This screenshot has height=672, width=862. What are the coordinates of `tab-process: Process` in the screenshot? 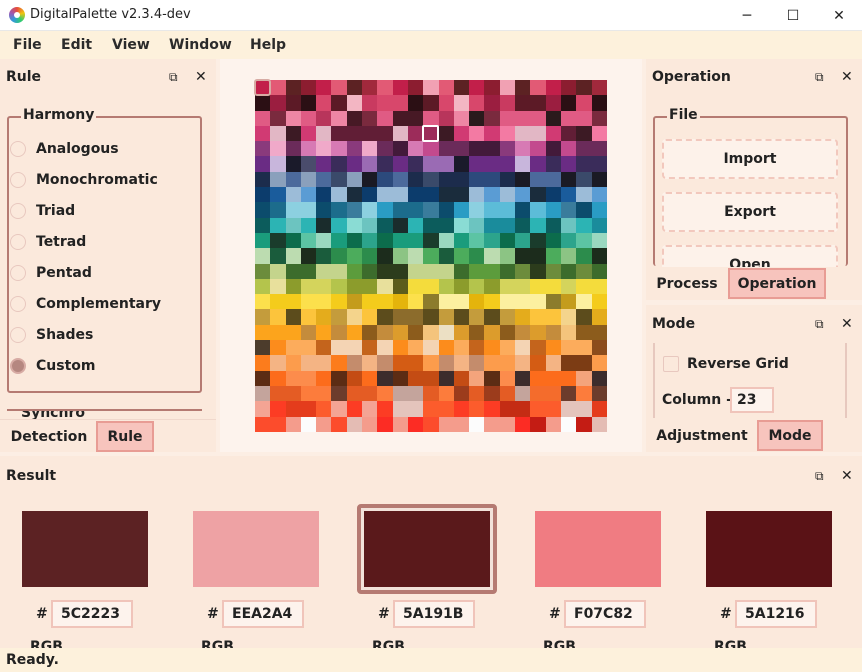 It's located at (687, 283).